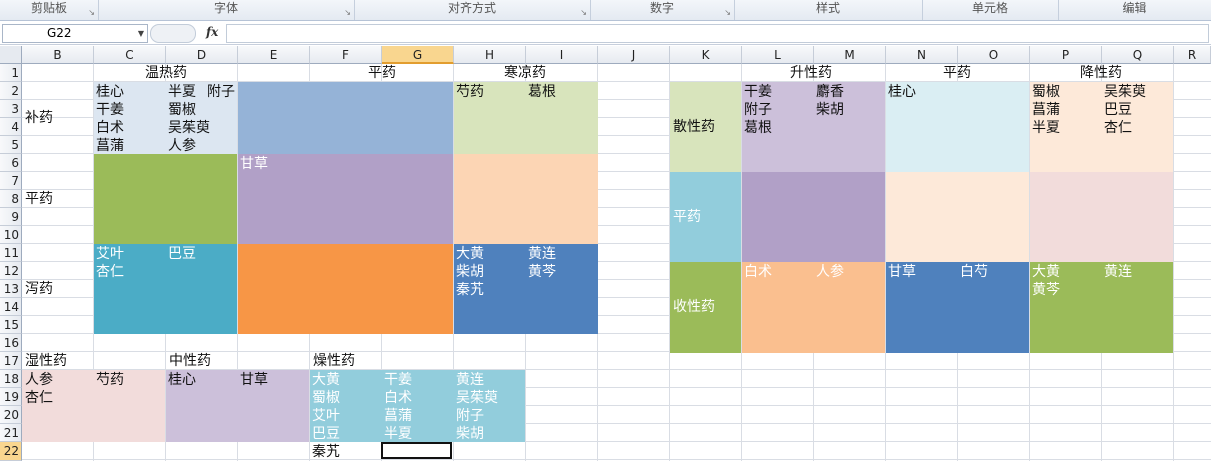 This screenshot has height=461, width=1211. I want to click on row-header-2: 2, so click(11, 91).